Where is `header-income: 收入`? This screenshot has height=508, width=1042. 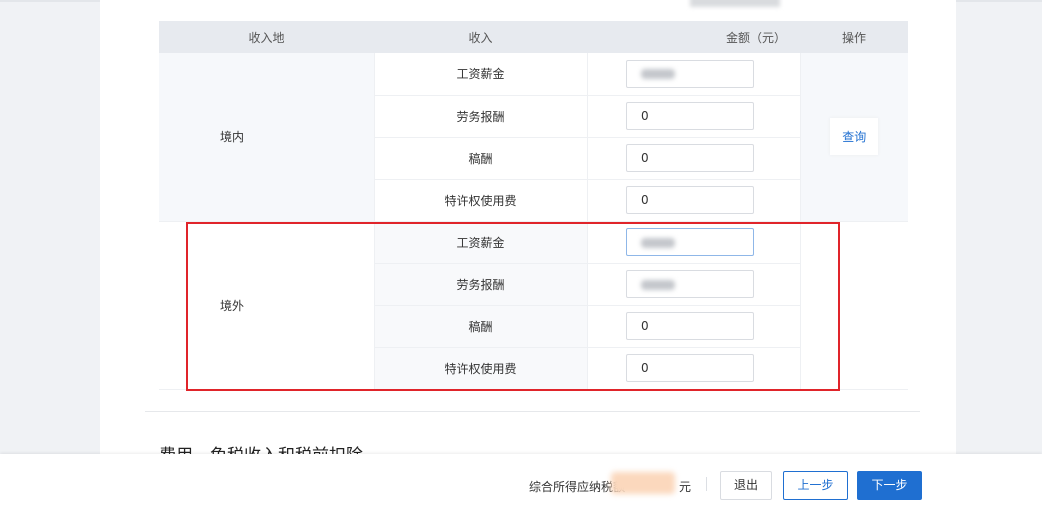 header-income: 收入 is located at coordinates (480, 37).